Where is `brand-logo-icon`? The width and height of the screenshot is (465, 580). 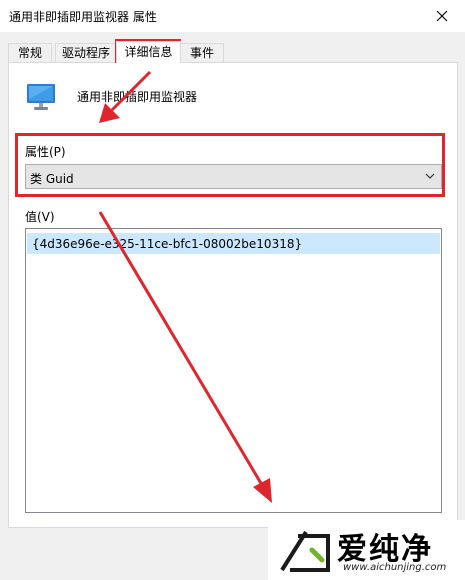
brand-logo-icon is located at coordinates (305, 551).